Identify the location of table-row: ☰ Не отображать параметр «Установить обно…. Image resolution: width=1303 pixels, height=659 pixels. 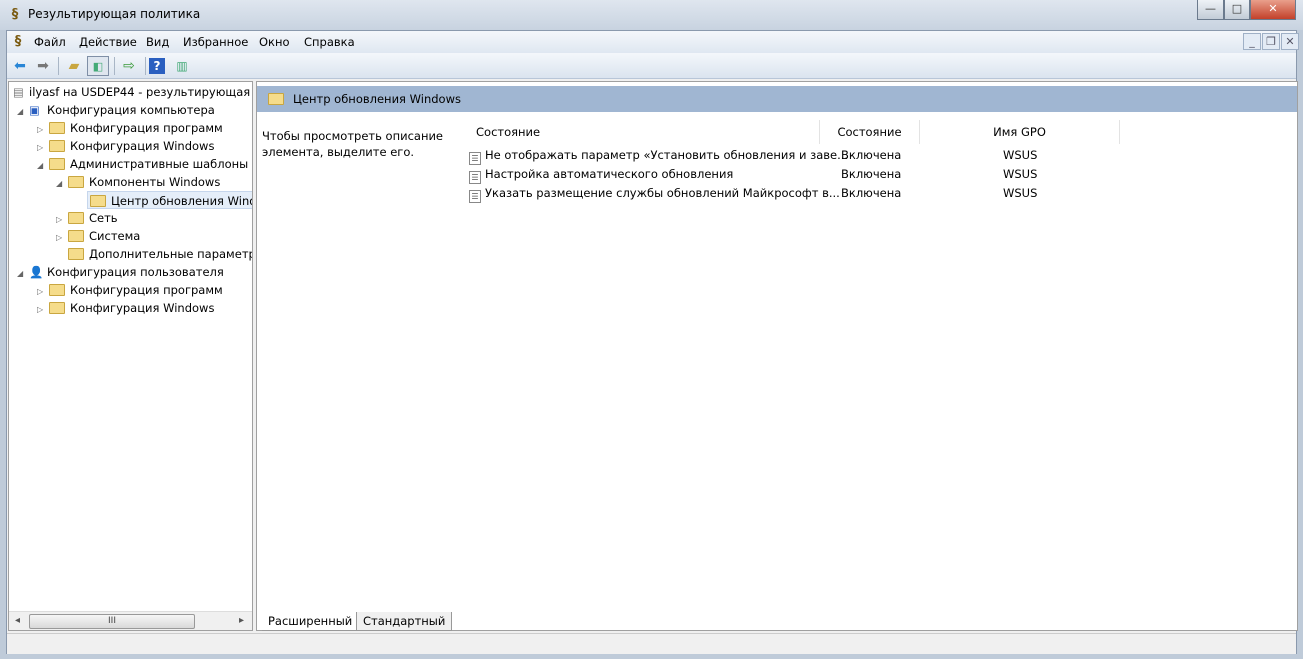
(753, 155).